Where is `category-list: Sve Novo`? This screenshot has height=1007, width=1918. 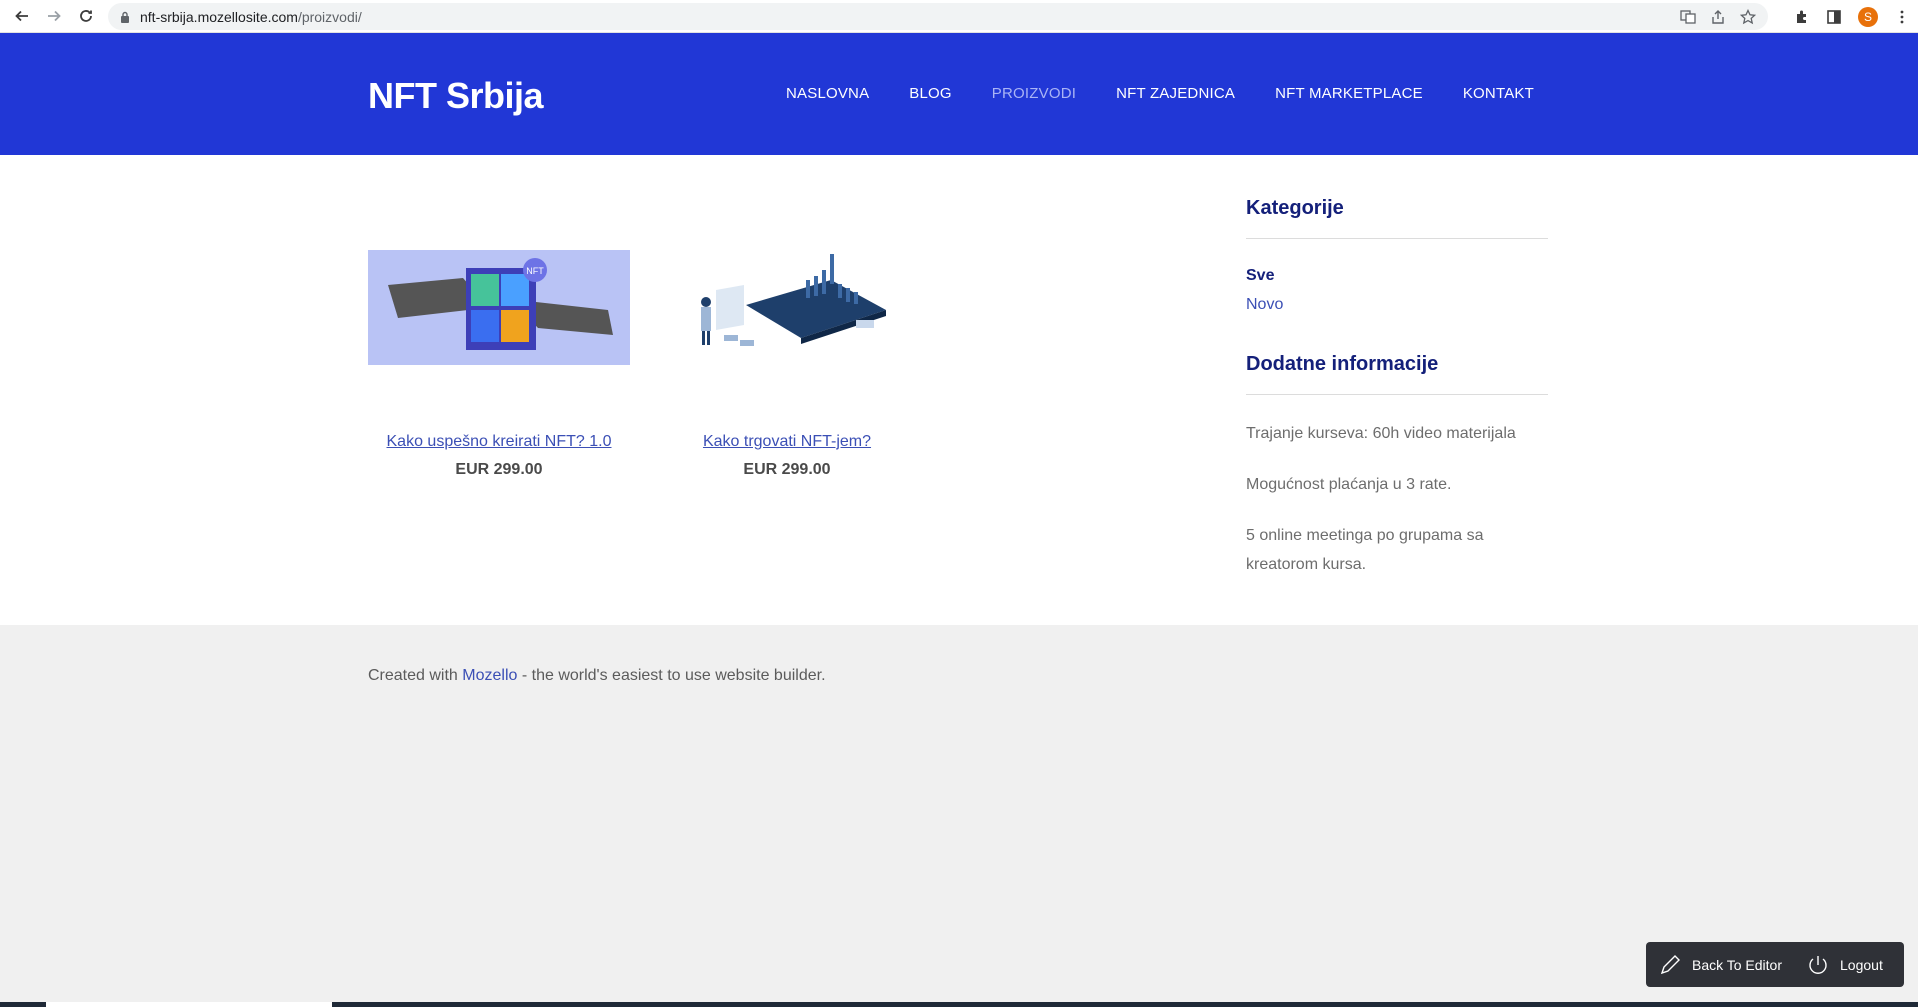 category-list: Sve Novo is located at coordinates (1397, 290).